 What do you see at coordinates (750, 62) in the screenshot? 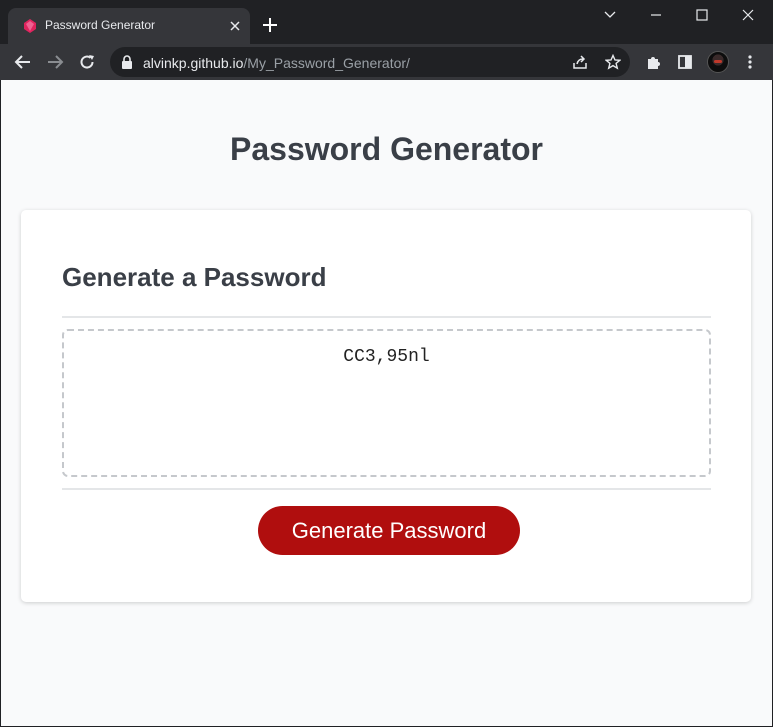
I see `menu-icon` at bounding box center [750, 62].